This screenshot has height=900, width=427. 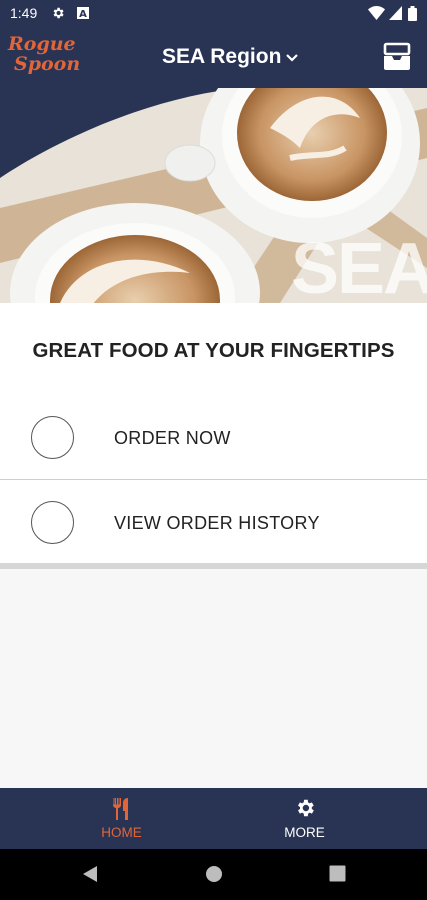 I want to click on logo-line-2: Spoon, so click(x=47, y=64).